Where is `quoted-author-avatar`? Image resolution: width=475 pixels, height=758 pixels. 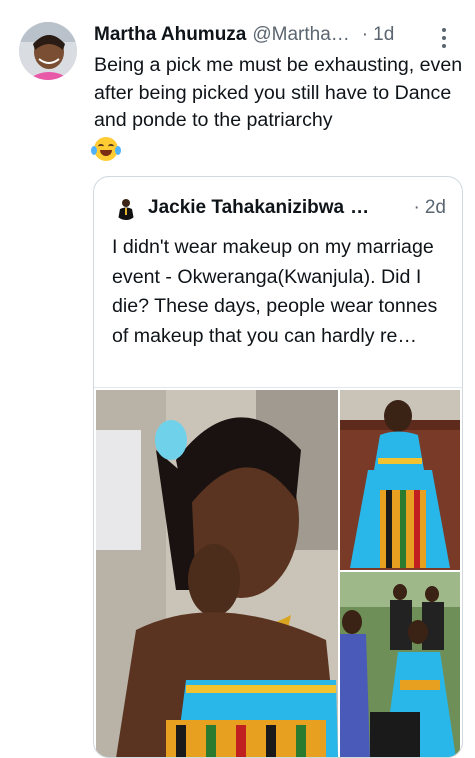 quoted-author-avatar is located at coordinates (126, 208).